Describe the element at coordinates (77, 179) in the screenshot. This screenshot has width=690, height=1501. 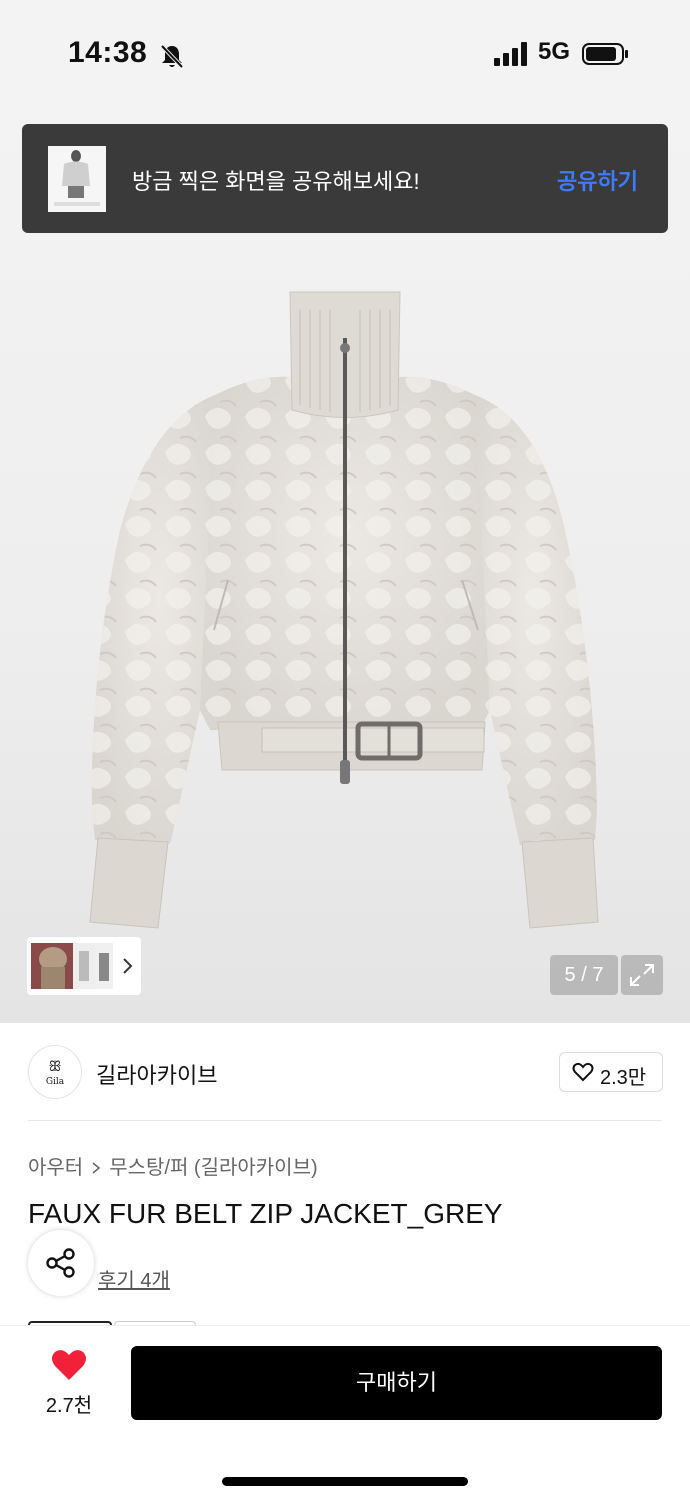
I see `screenshot-thumbnail` at that location.